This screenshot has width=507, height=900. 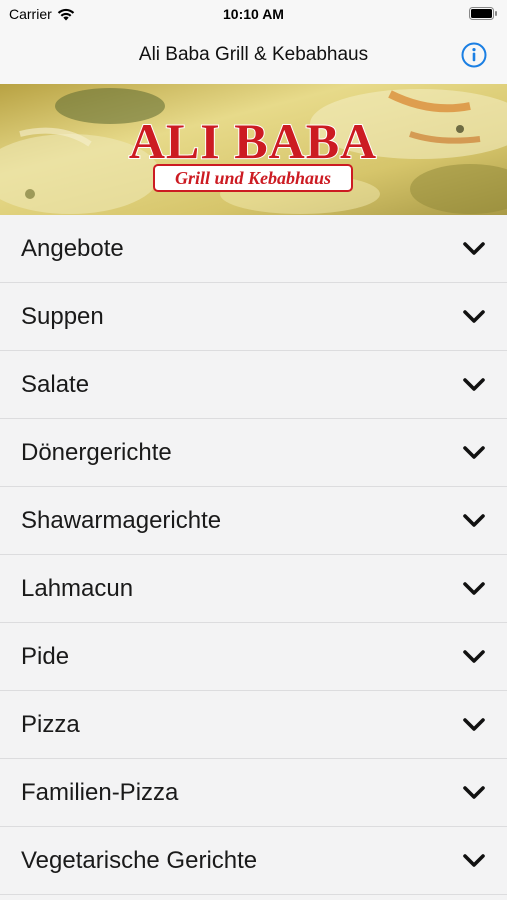 I want to click on menu-category-row: Pide, so click(x=253, y=657).